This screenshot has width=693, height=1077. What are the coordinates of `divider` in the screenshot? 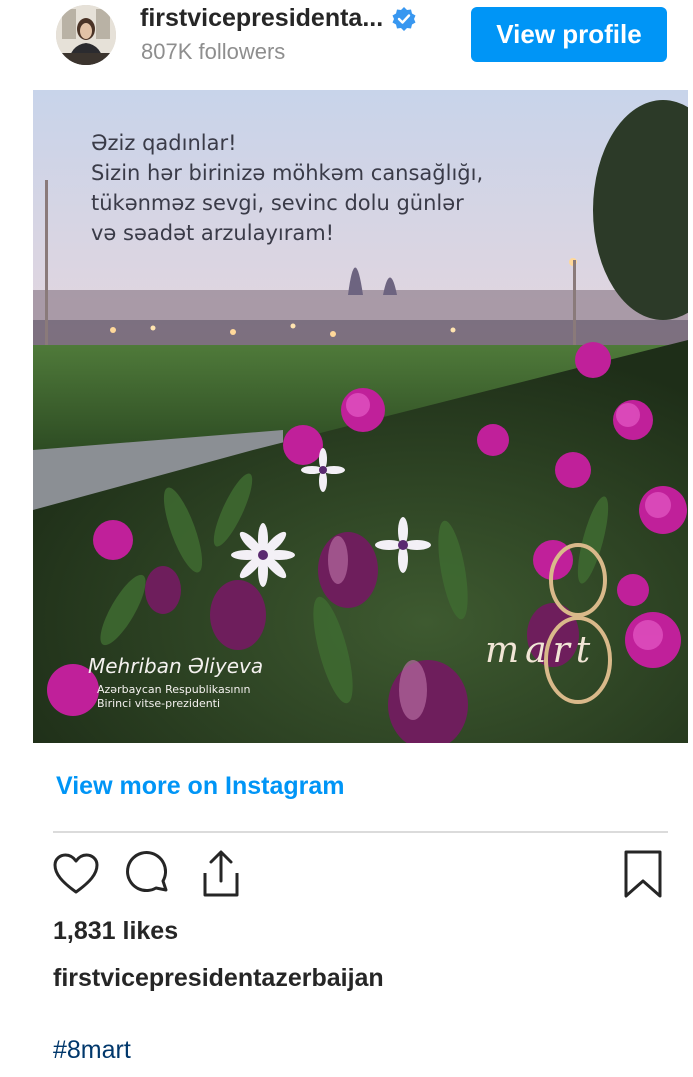 It's located at (360, 832).